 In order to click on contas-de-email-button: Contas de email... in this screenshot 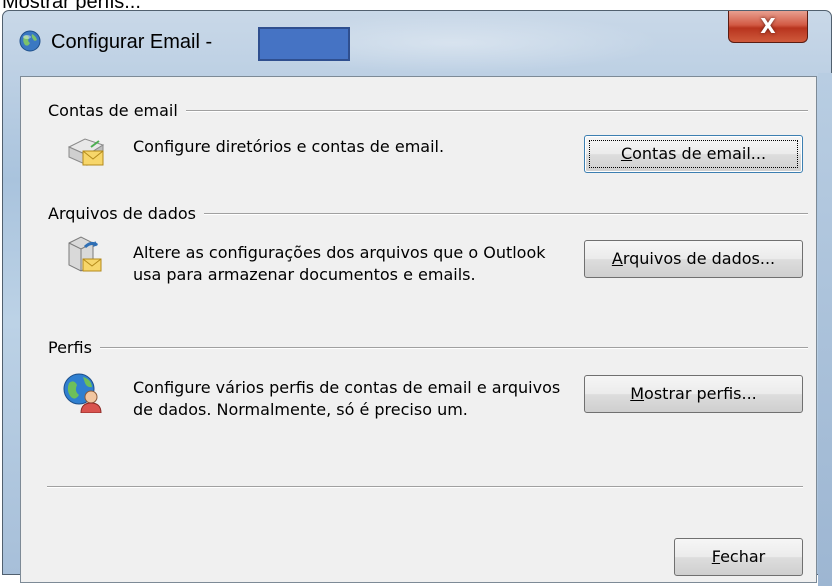, I will do `click(693, 154)`.